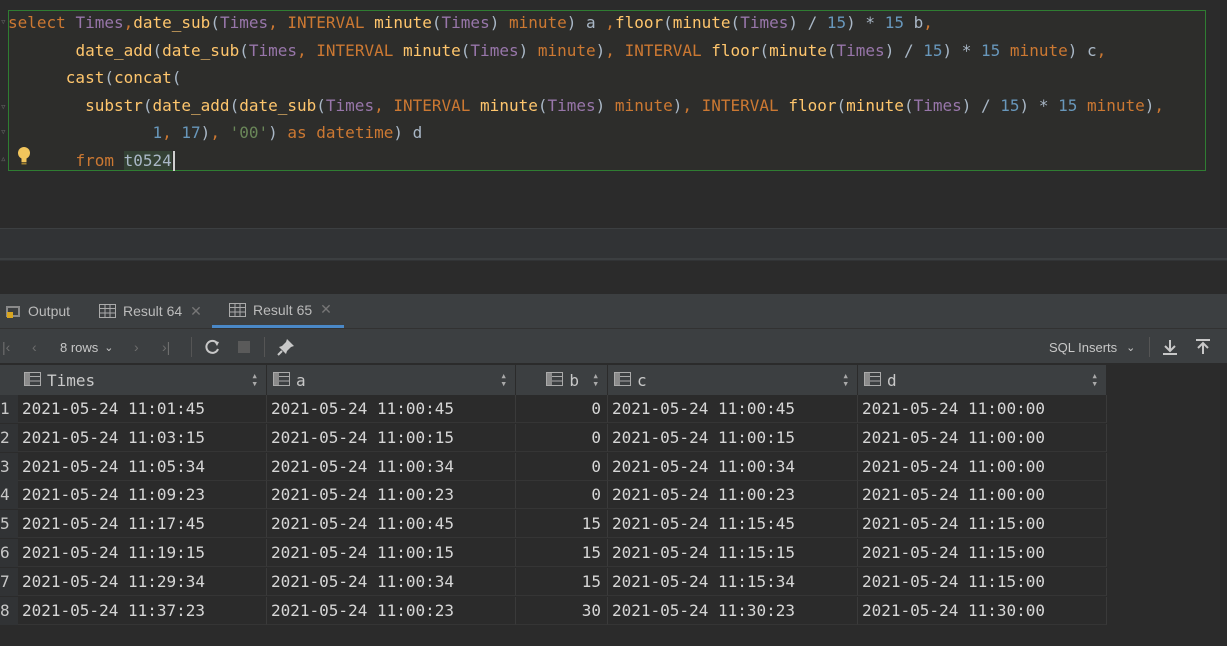  Describe the element at coordinates (142, 466) in the screenshot. I see `table-cell: 2021-05-24 11:05:34` at that location.